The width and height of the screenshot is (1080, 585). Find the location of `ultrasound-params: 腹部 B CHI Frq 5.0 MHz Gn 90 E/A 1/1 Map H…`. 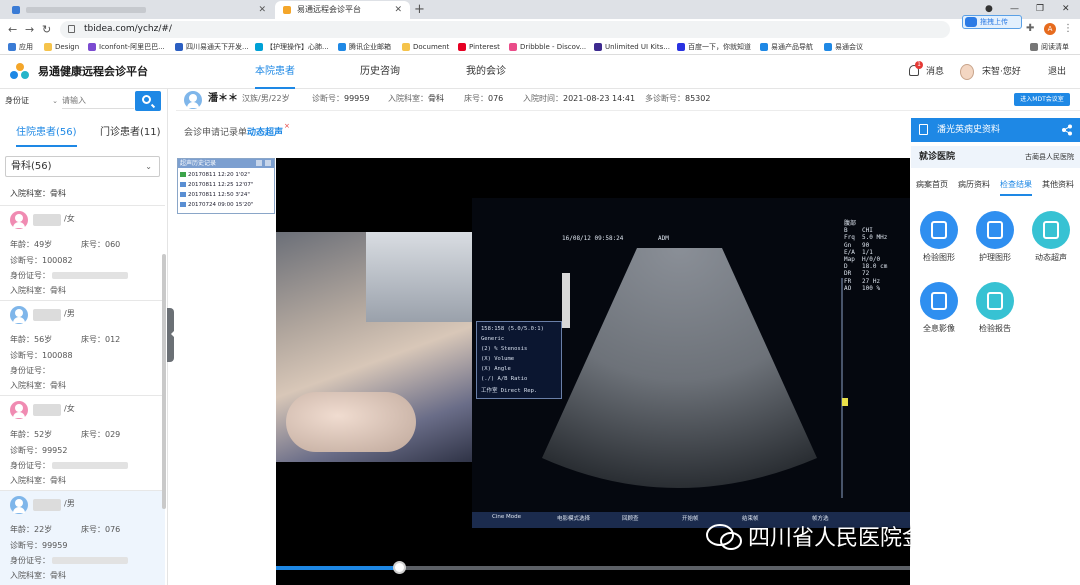

ultrasound-params: 腹部 B CHI Frq 5.0 MHz Gn 90 E/A 1/1 Map H… is located at coordinates (866, 256).